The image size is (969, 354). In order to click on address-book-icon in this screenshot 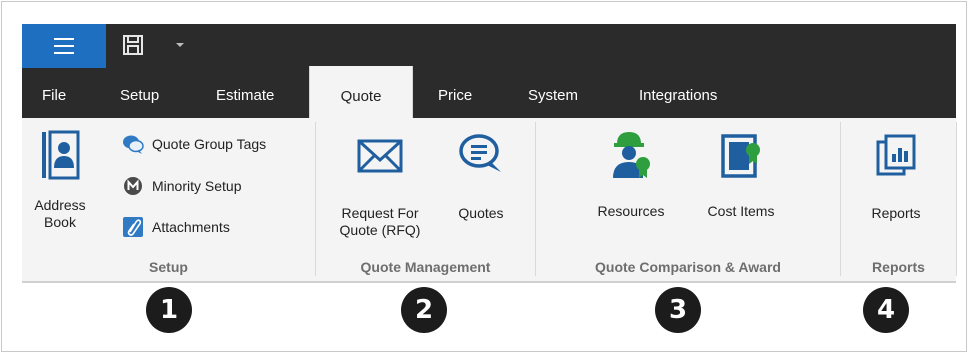, I will do `click(61, 155)`.